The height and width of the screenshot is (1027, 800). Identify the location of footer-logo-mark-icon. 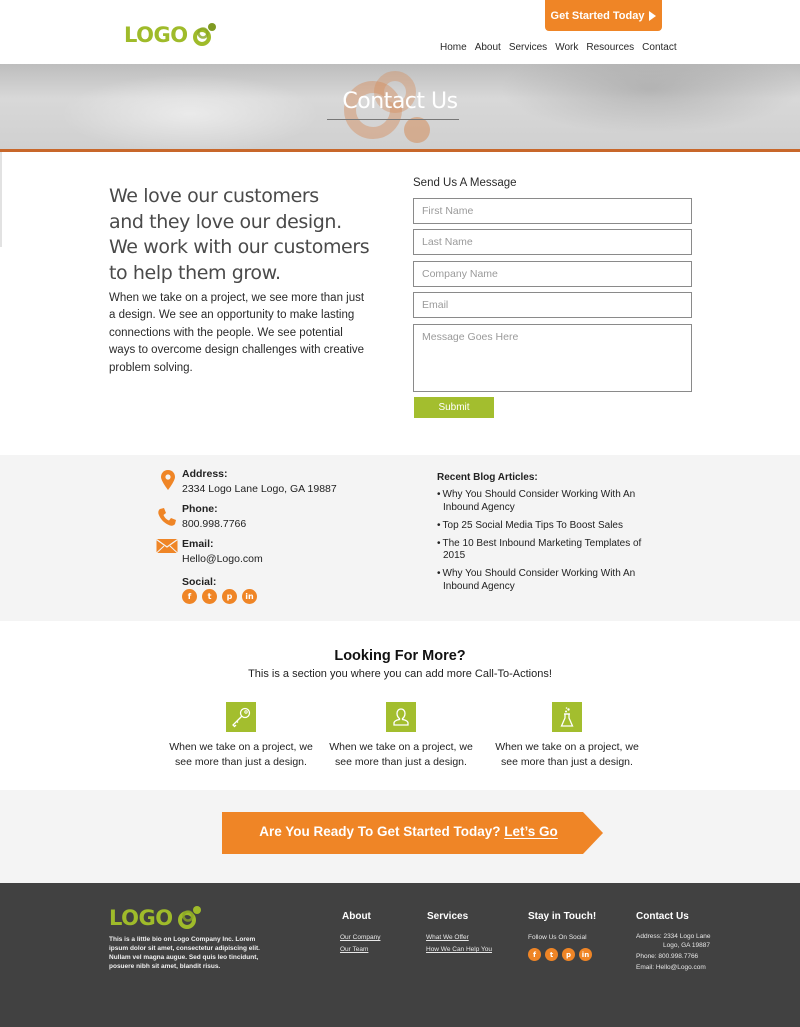
(190, 918).